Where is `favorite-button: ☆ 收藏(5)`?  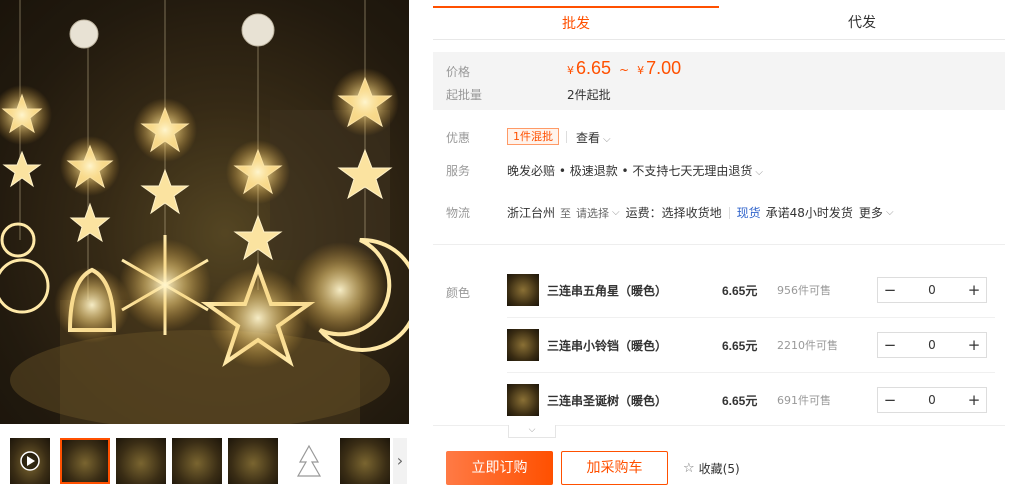
favorite-button: ☆ 收藏(5) is located at coordinates (711, 468).